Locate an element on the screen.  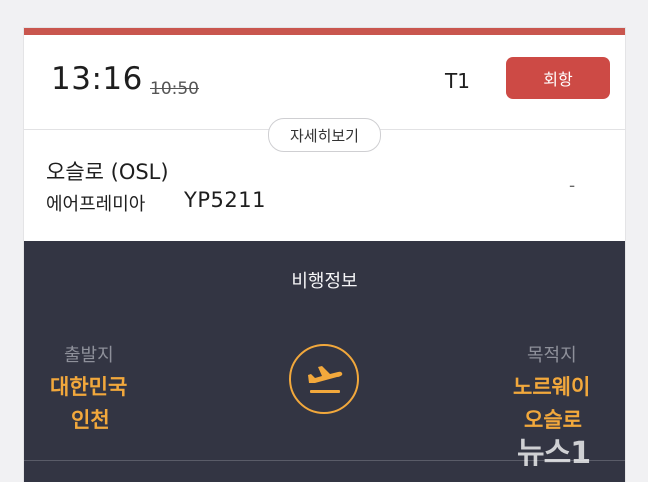
origin-city: 인천 is located at coordinates (90, 420).